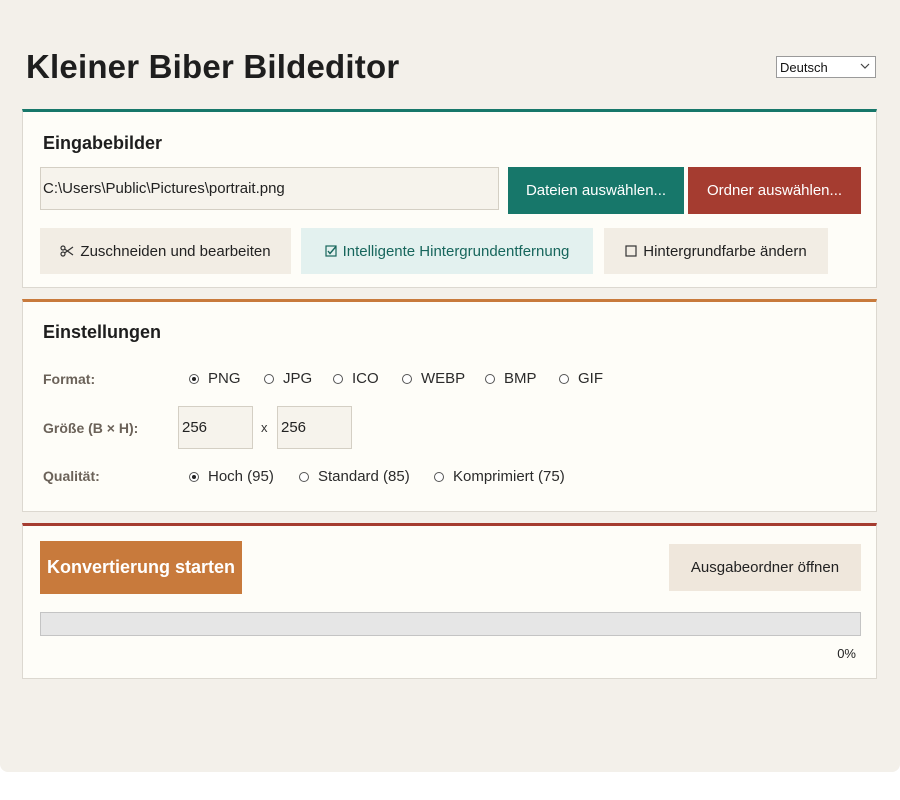  Describe the element at coordinates (102, 332) in the screenshot. I see `settings-panel-heading: Einstellungen` at that location.